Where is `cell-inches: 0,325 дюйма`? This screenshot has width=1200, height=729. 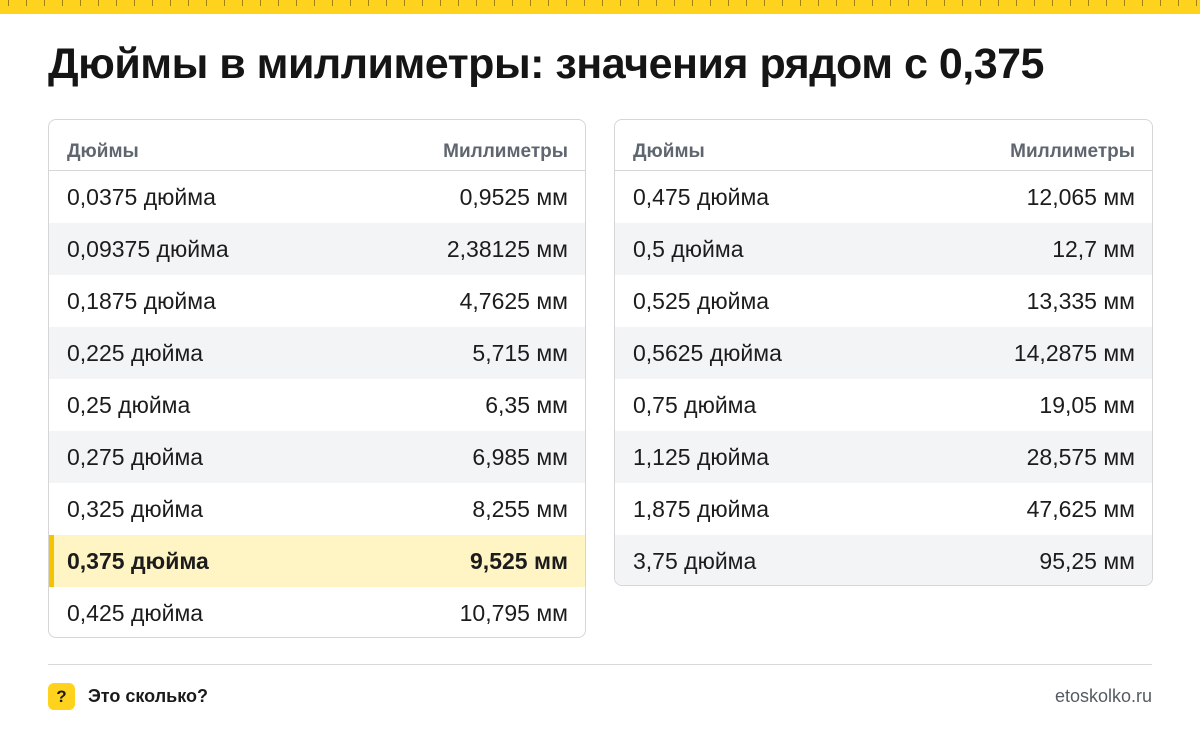
cell-inches: 0,325 дюйма is located at coordinates (135, 508).